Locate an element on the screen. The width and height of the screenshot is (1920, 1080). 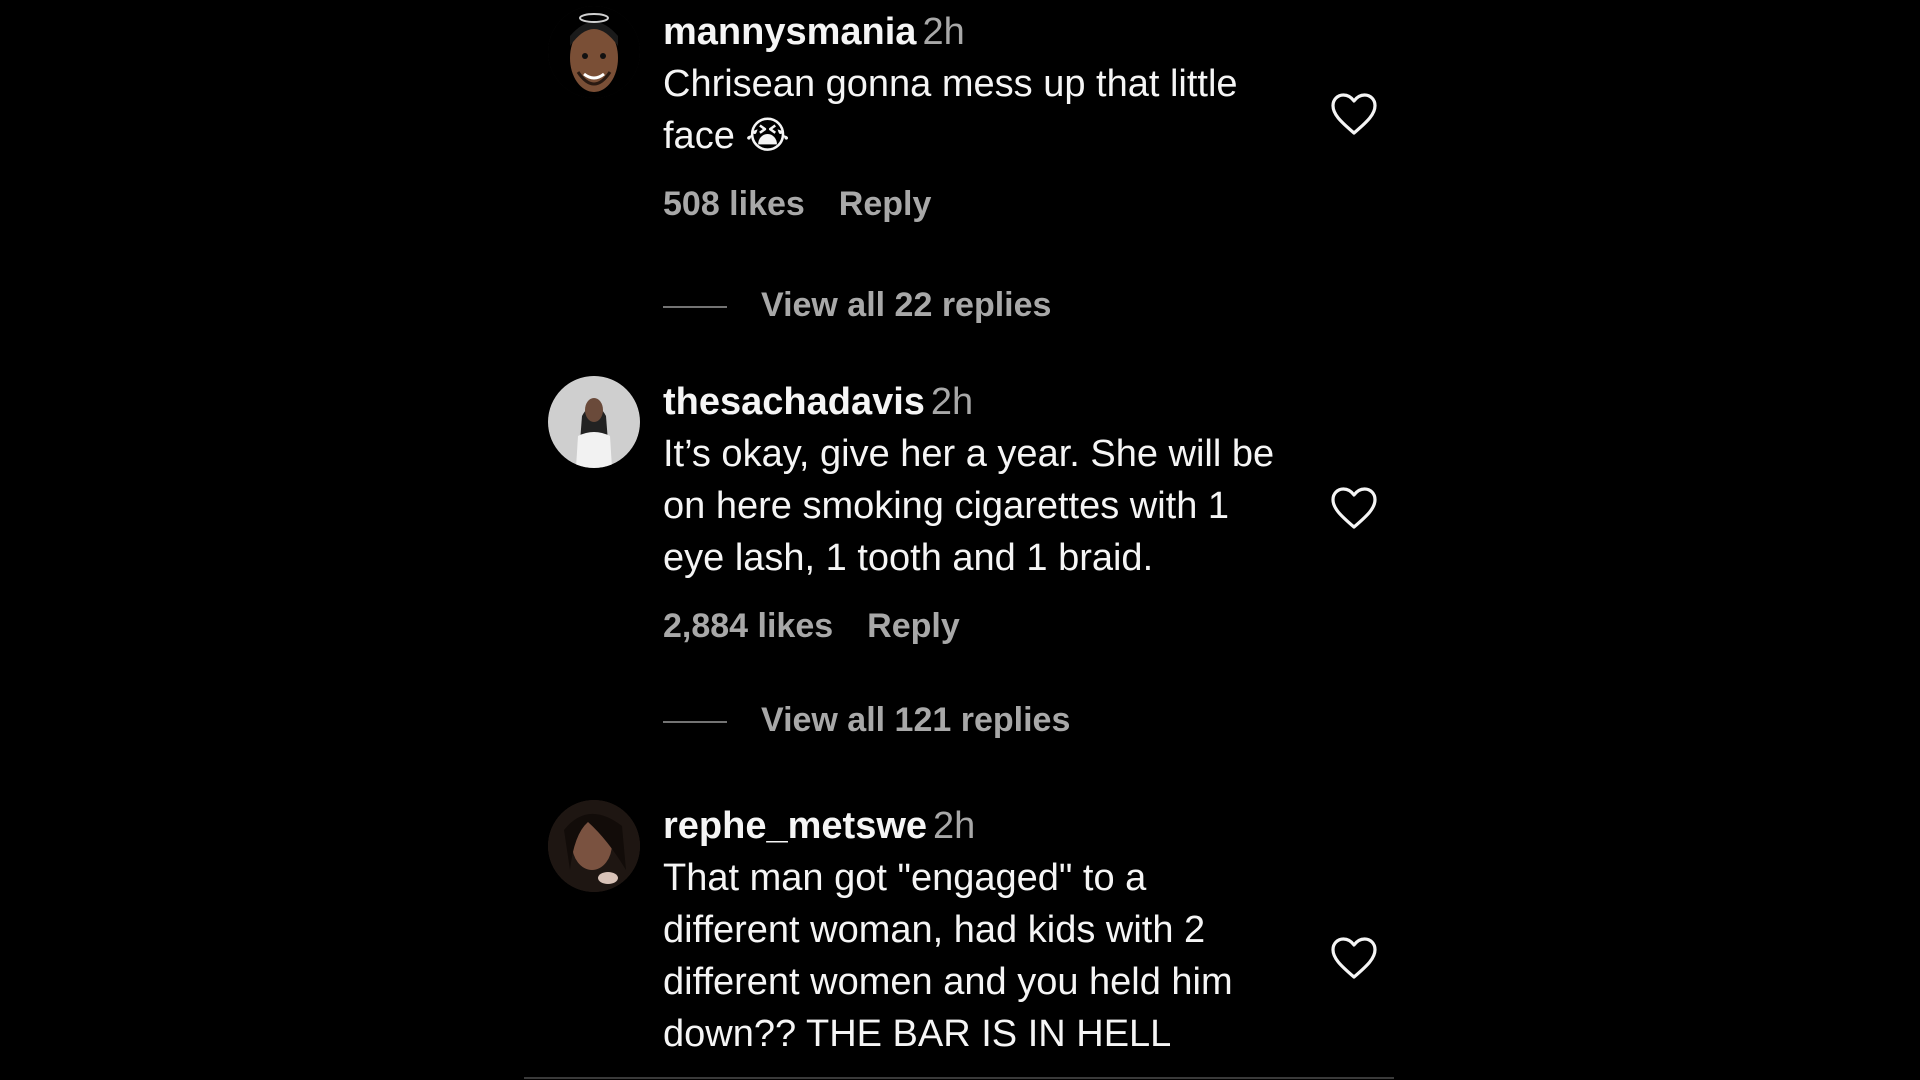
username-link: thesachadavis is located at coordinates (794, 402).